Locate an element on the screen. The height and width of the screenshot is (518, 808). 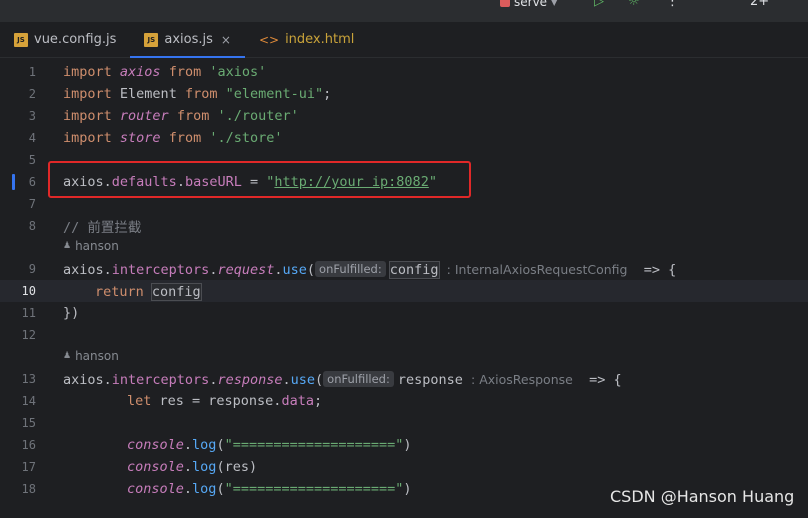
tab-label: axios.js is located at coordinates (188, 39).